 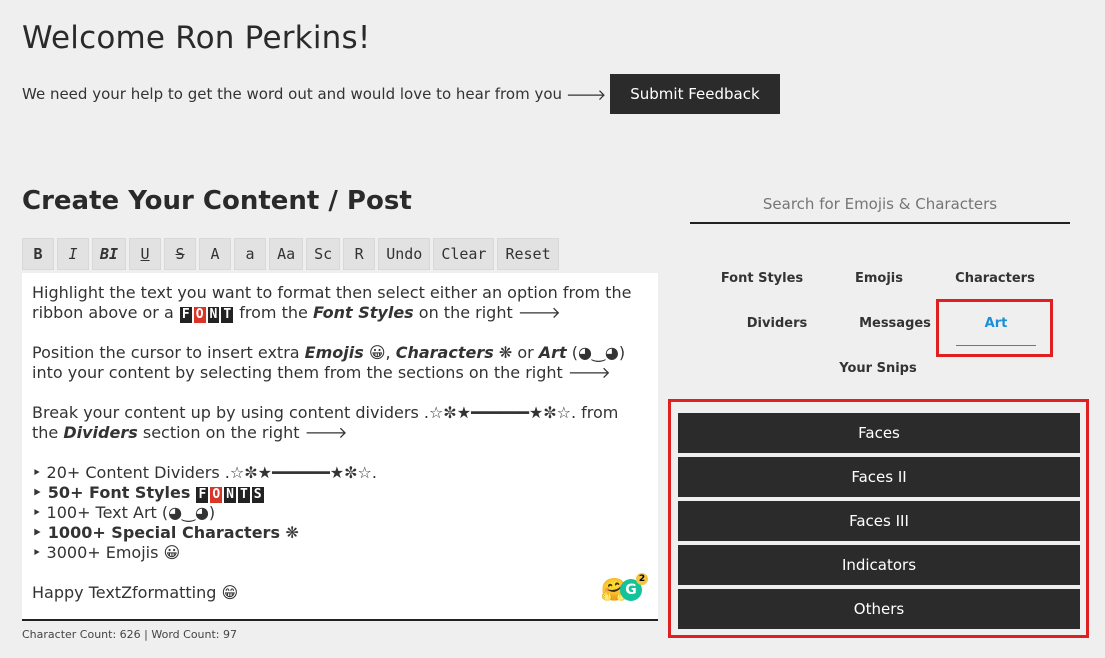 What do you see at coordinates (995, 278) in the screenshot?
I see `tab-characters: Characters` at bounding box center [995, 278].